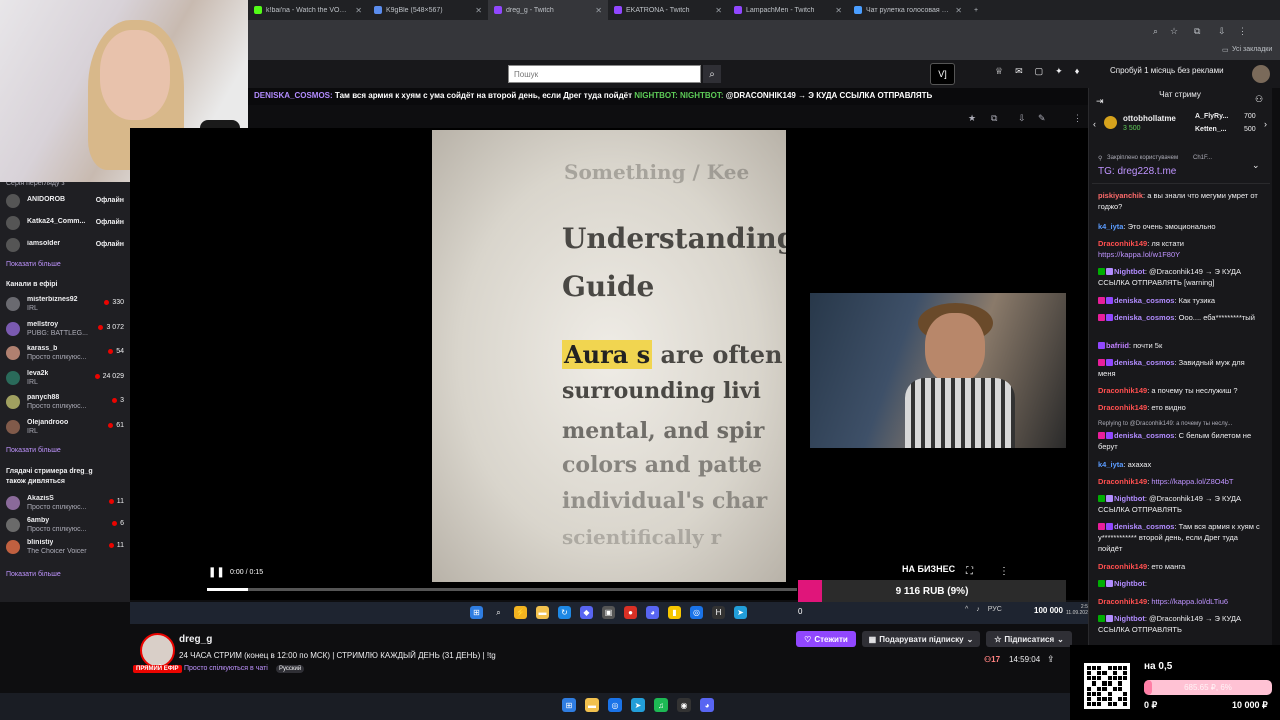 The width and height of the screenshot is (1280, 720). What do you see at coordinates (66, 548) in the screenshot?
I see `sidebar-item-live: blinistiy The Choicer Voicer 11` at bounding box center [66, 548].